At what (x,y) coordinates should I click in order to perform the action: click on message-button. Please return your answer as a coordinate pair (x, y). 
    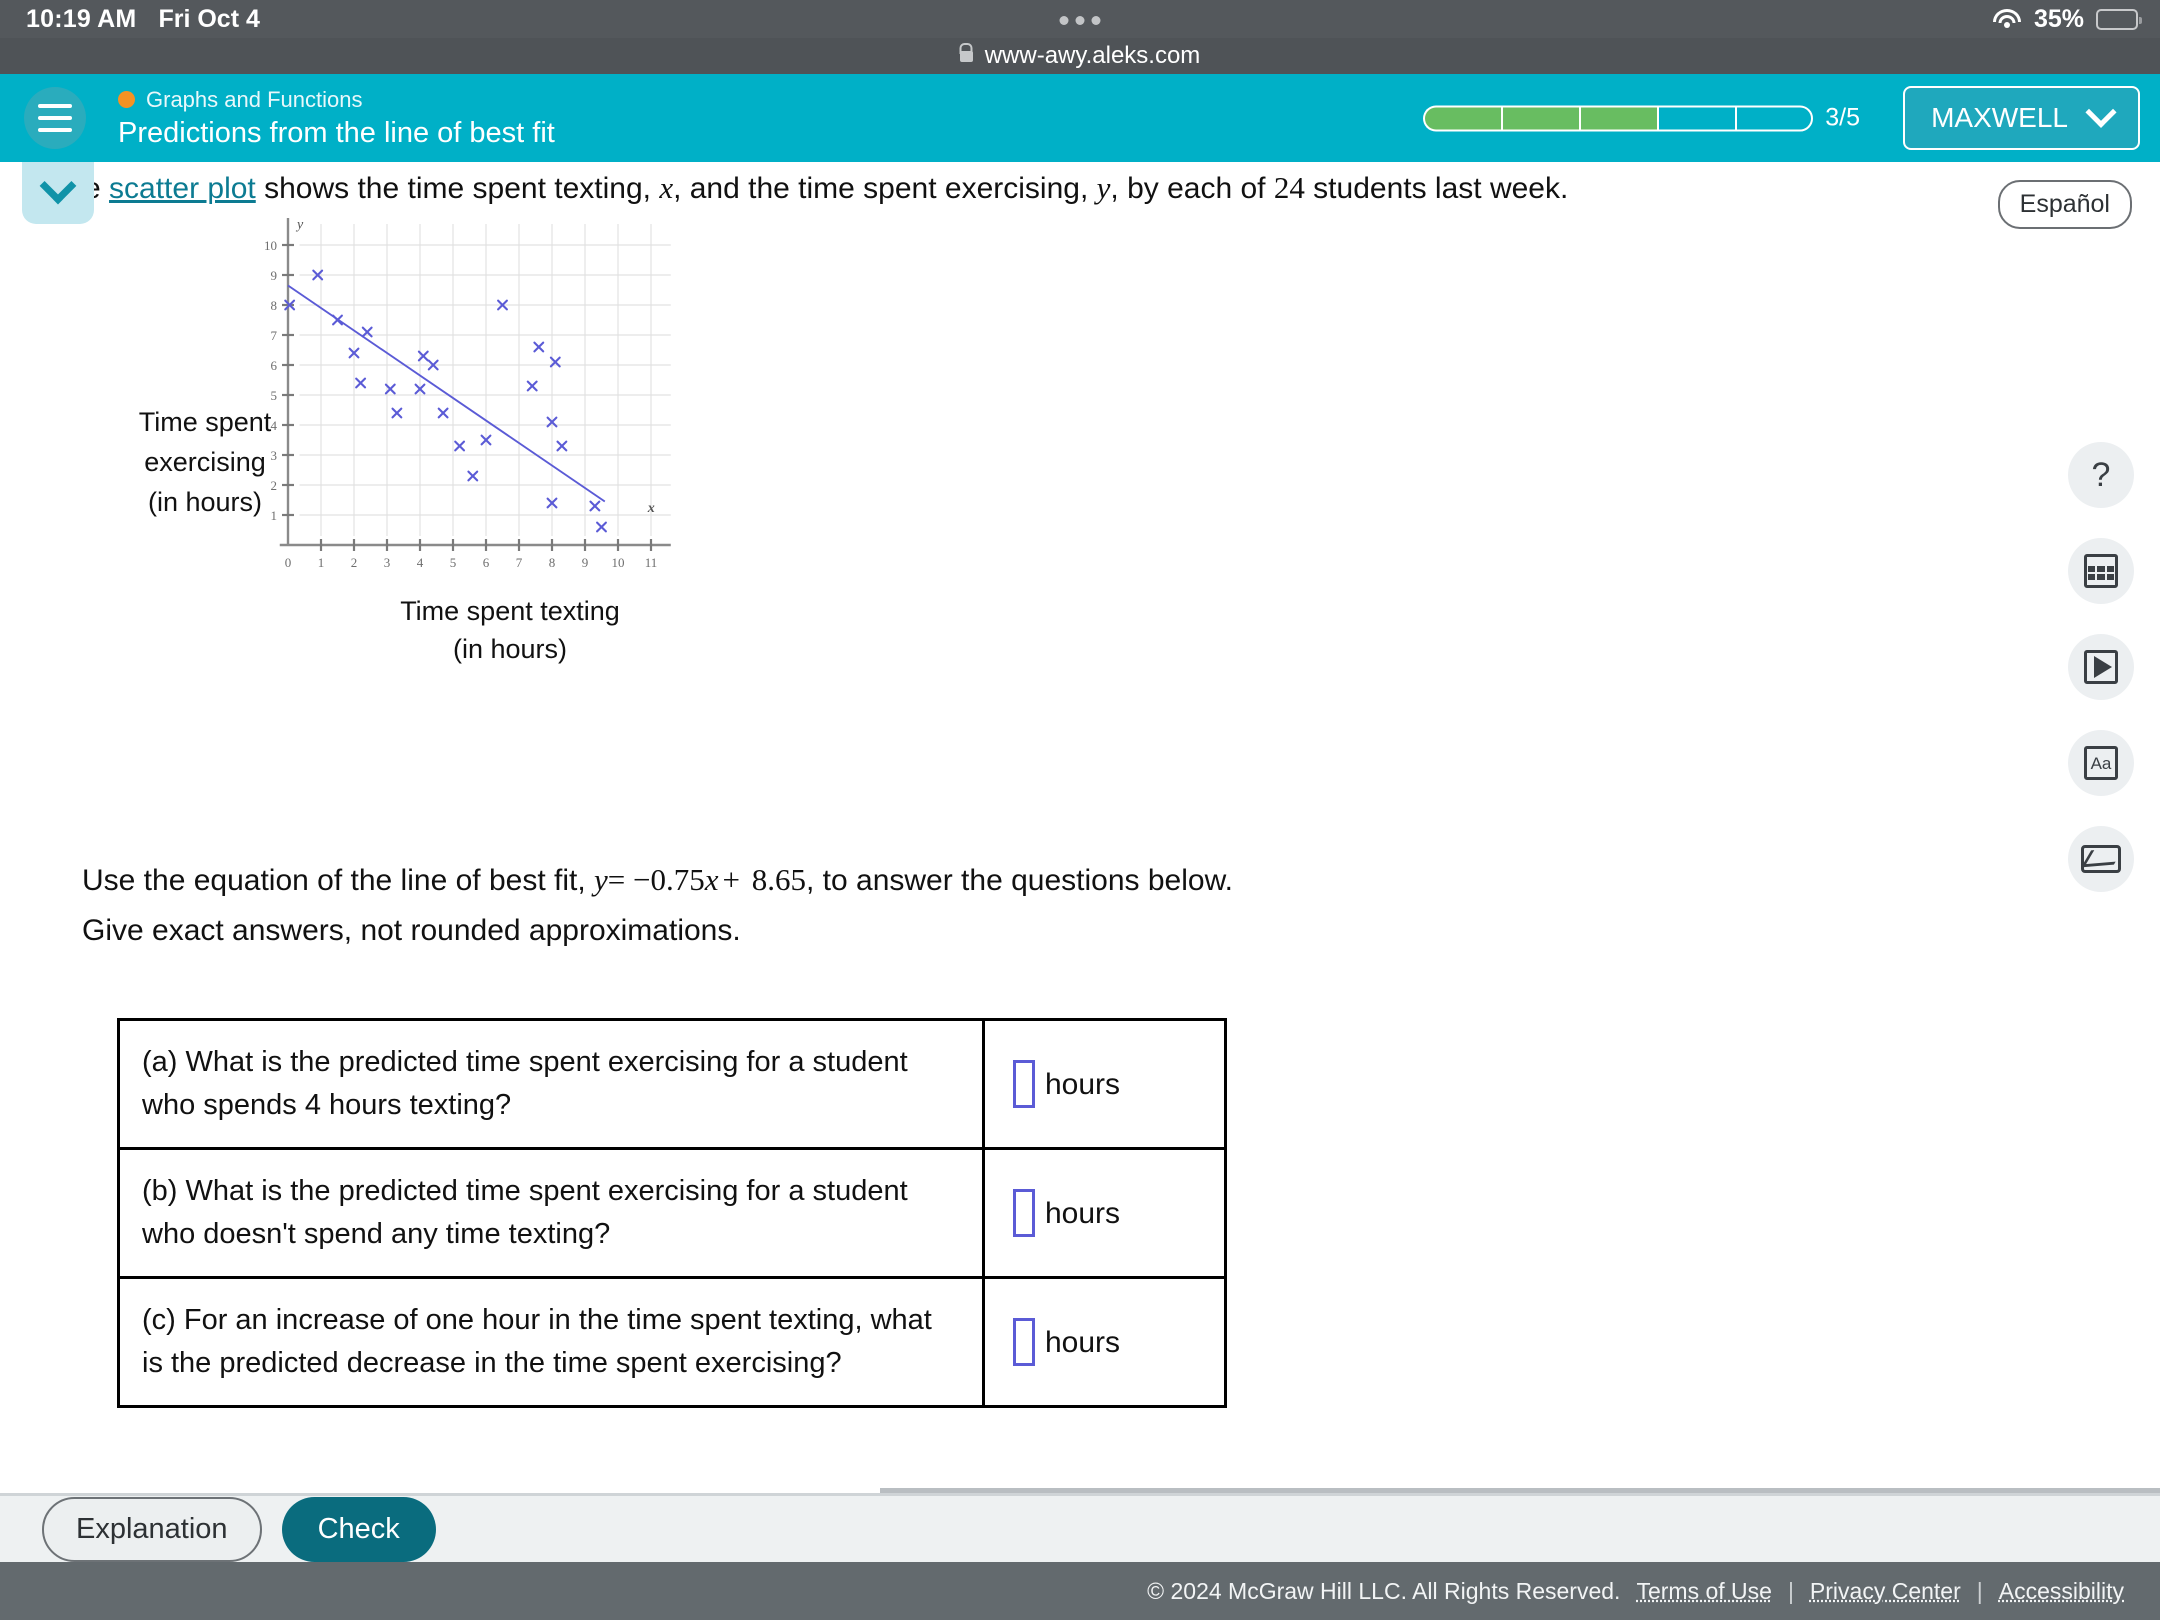
    Looking at the image, I should click on (2101, 859).